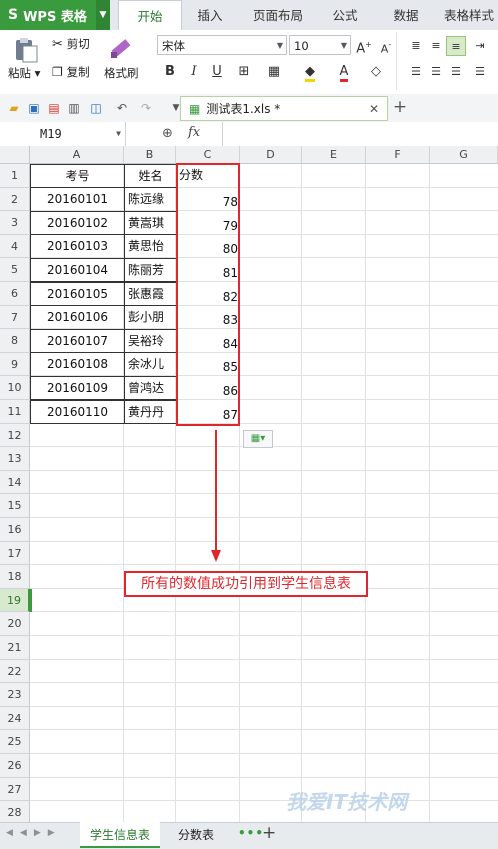 Image resolution: width=498 pixels, height=849 pixels. What do you see at coordinates (15, 388) in the screenshot?
I see `row-header-10: 10` at bounding box center [15, 388].